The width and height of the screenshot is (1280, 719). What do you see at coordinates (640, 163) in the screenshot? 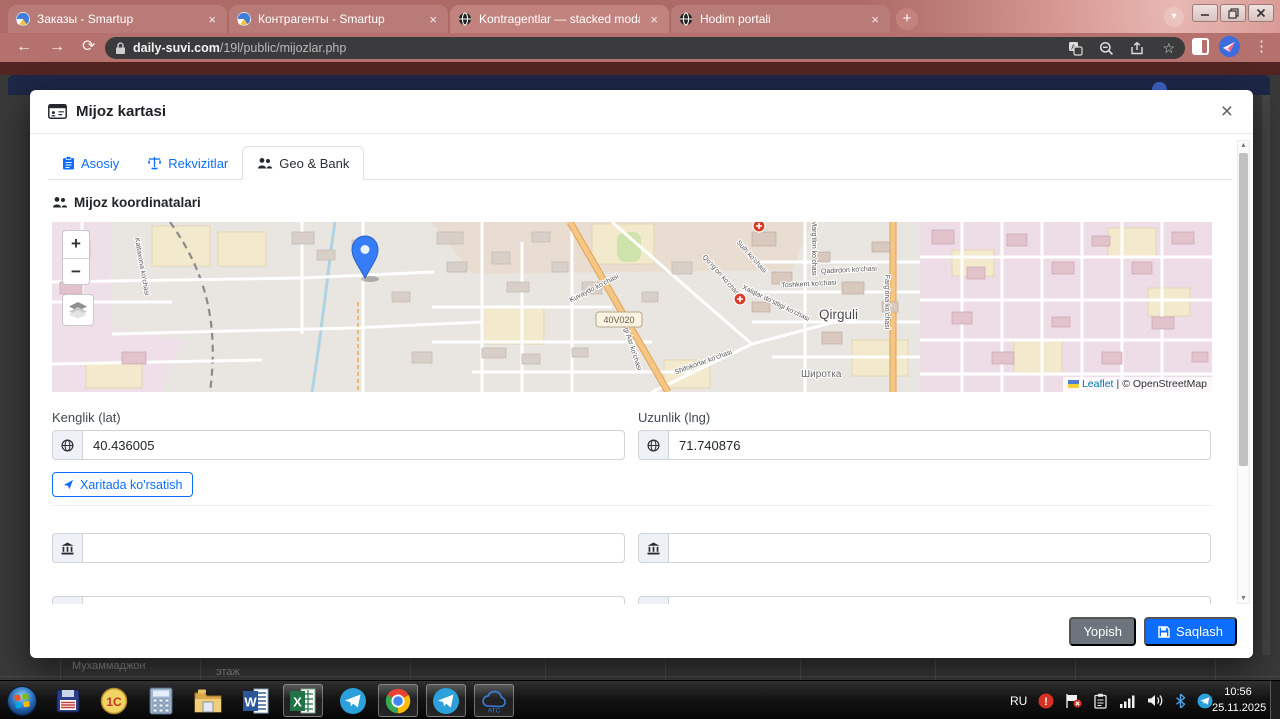
I see `modal-tab-bar: Asosiy Rekvizitlar Geo & Bank` at bounding box center [640, 163].